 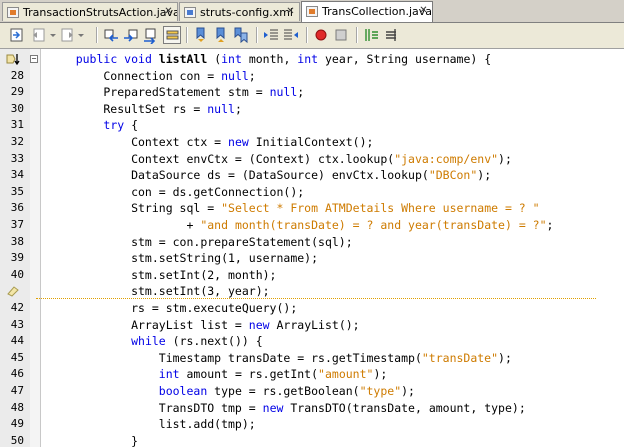 I want to click on toggle-bookmark-icon, so click(x=241, y=35).